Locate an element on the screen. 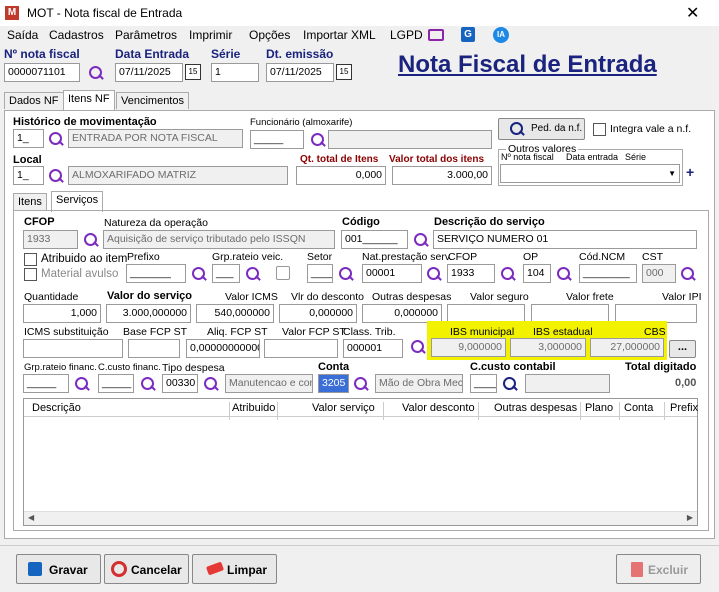 This screenshot has width=719, height=592. quantidade-input: 1,000 is located at coordinates (62, 313).